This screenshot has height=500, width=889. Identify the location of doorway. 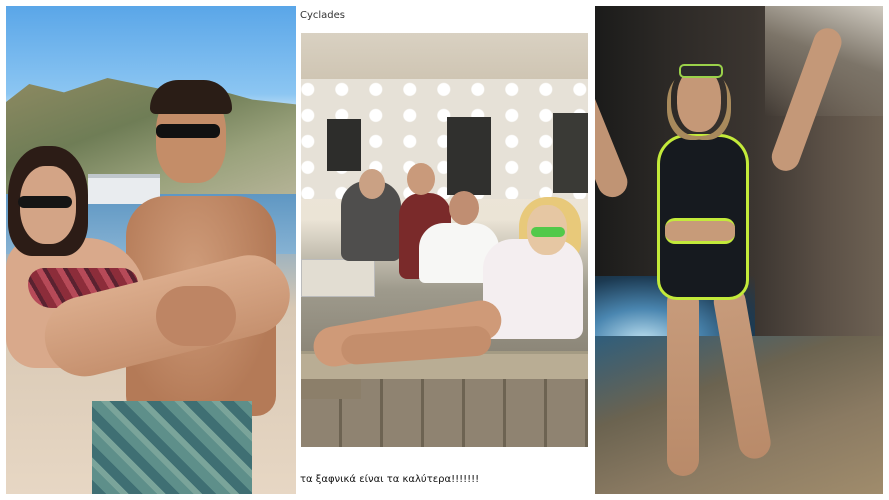
(469, 156).